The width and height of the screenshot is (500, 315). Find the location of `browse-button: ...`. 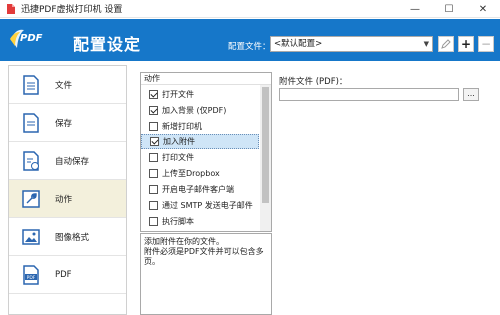

browse-button: ... is located at coordinates (471, 94).